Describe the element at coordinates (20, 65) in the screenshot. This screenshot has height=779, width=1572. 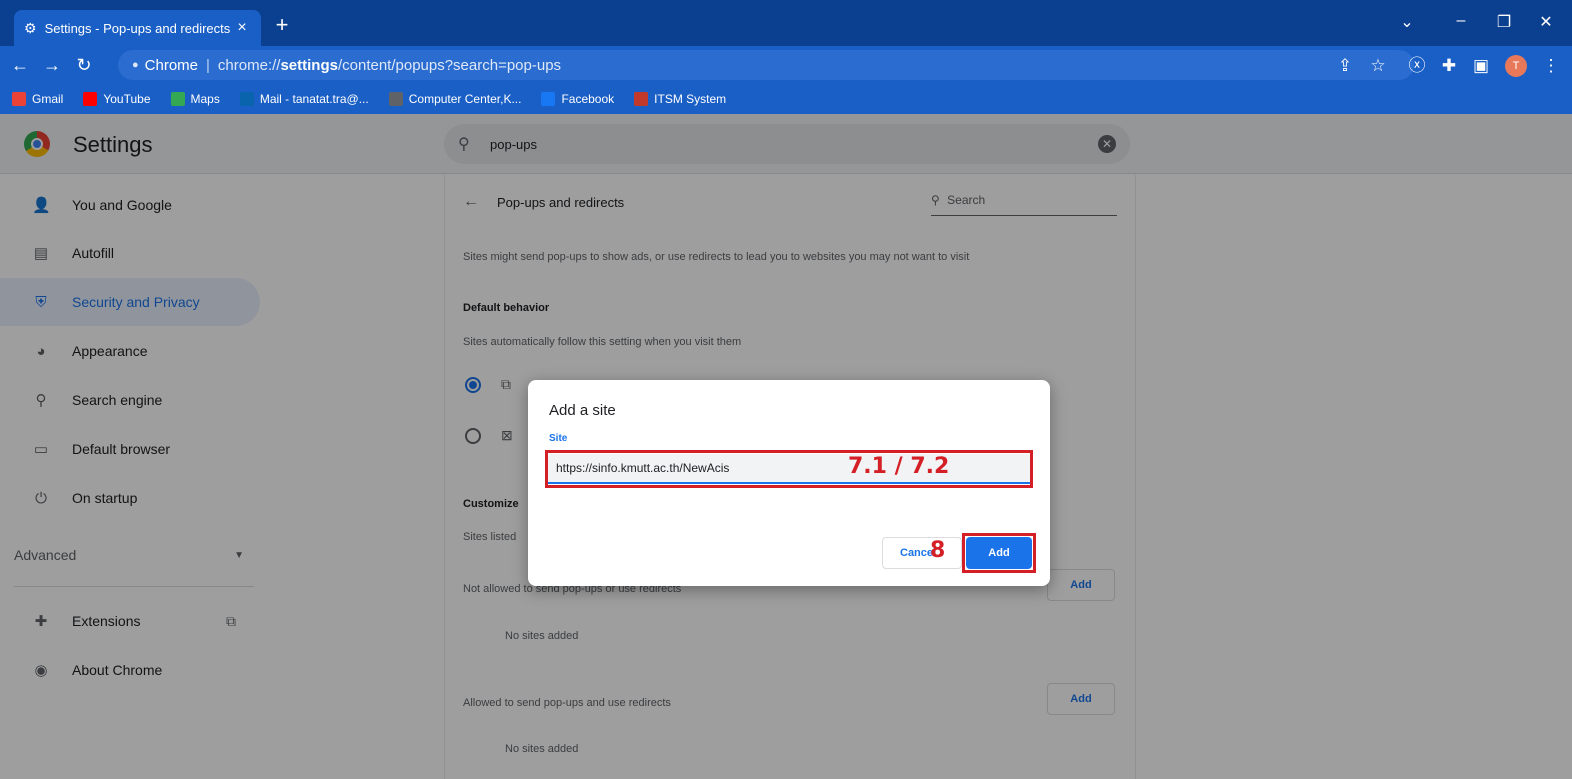
I see `back-icon: ←` at that location.